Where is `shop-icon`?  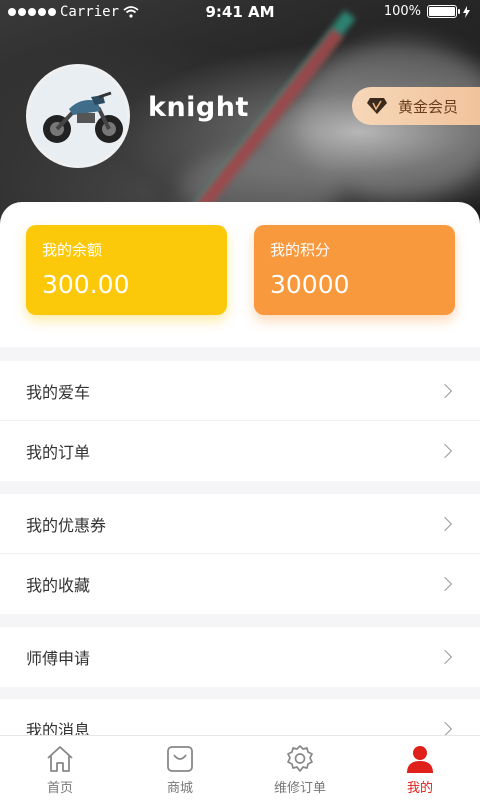 shop-icon is located at coordinates (180, 759).